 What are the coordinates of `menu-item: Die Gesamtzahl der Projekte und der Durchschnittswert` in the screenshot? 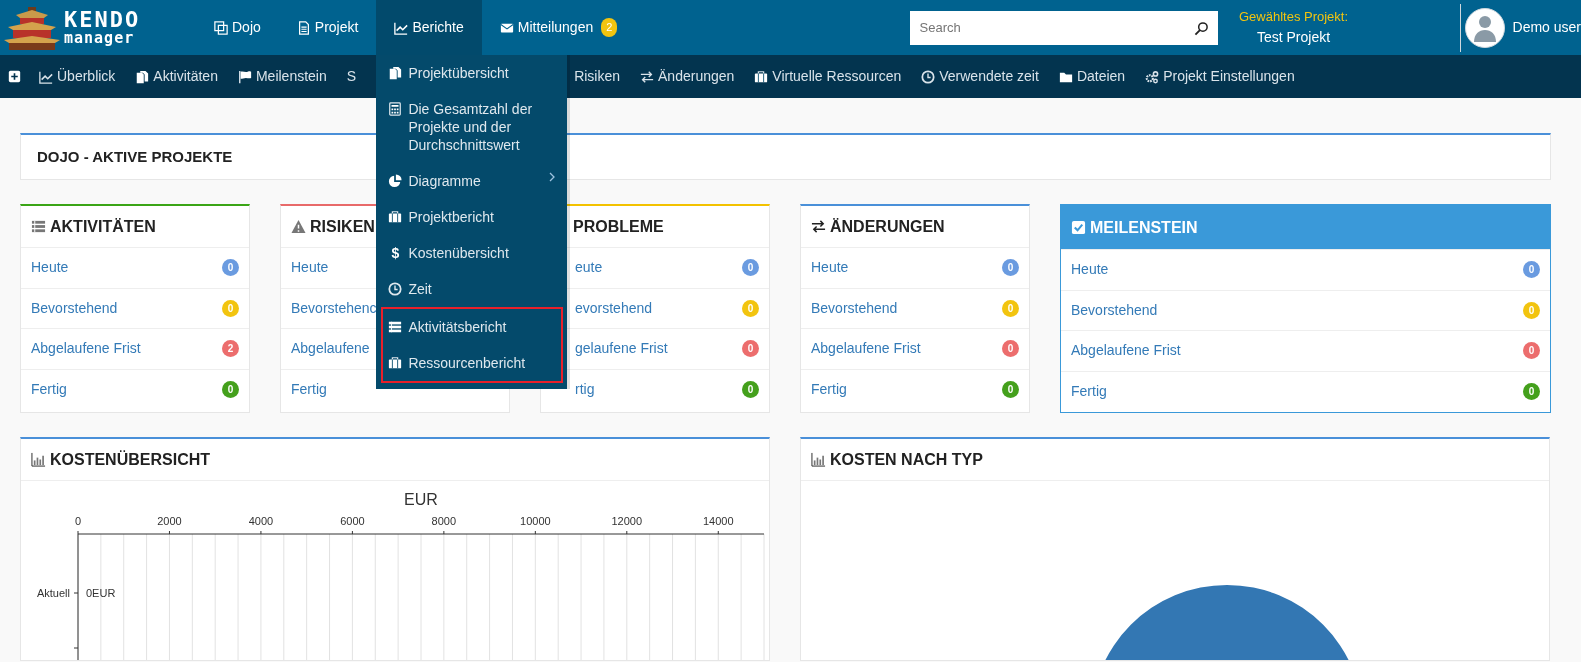 It's located at (472, 127).